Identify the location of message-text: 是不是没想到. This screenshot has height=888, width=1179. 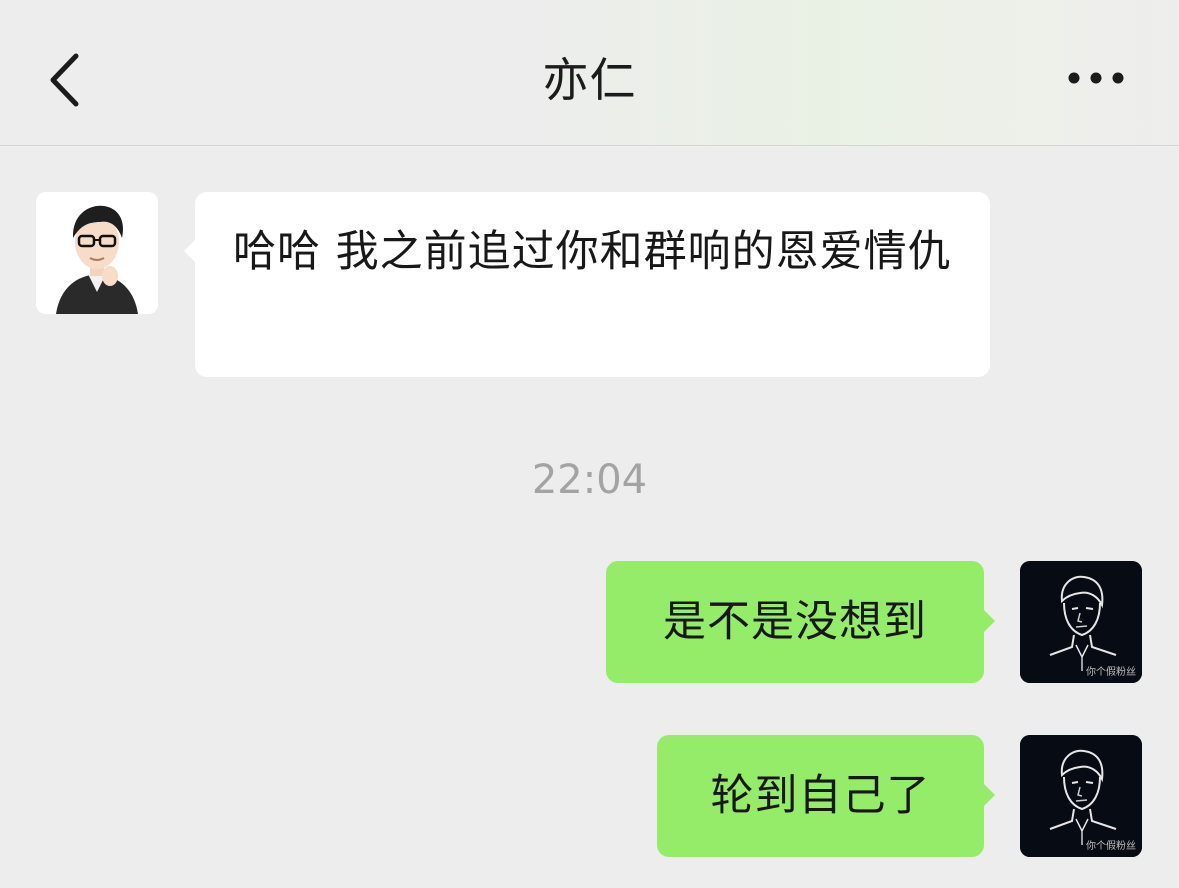
(795, 622).